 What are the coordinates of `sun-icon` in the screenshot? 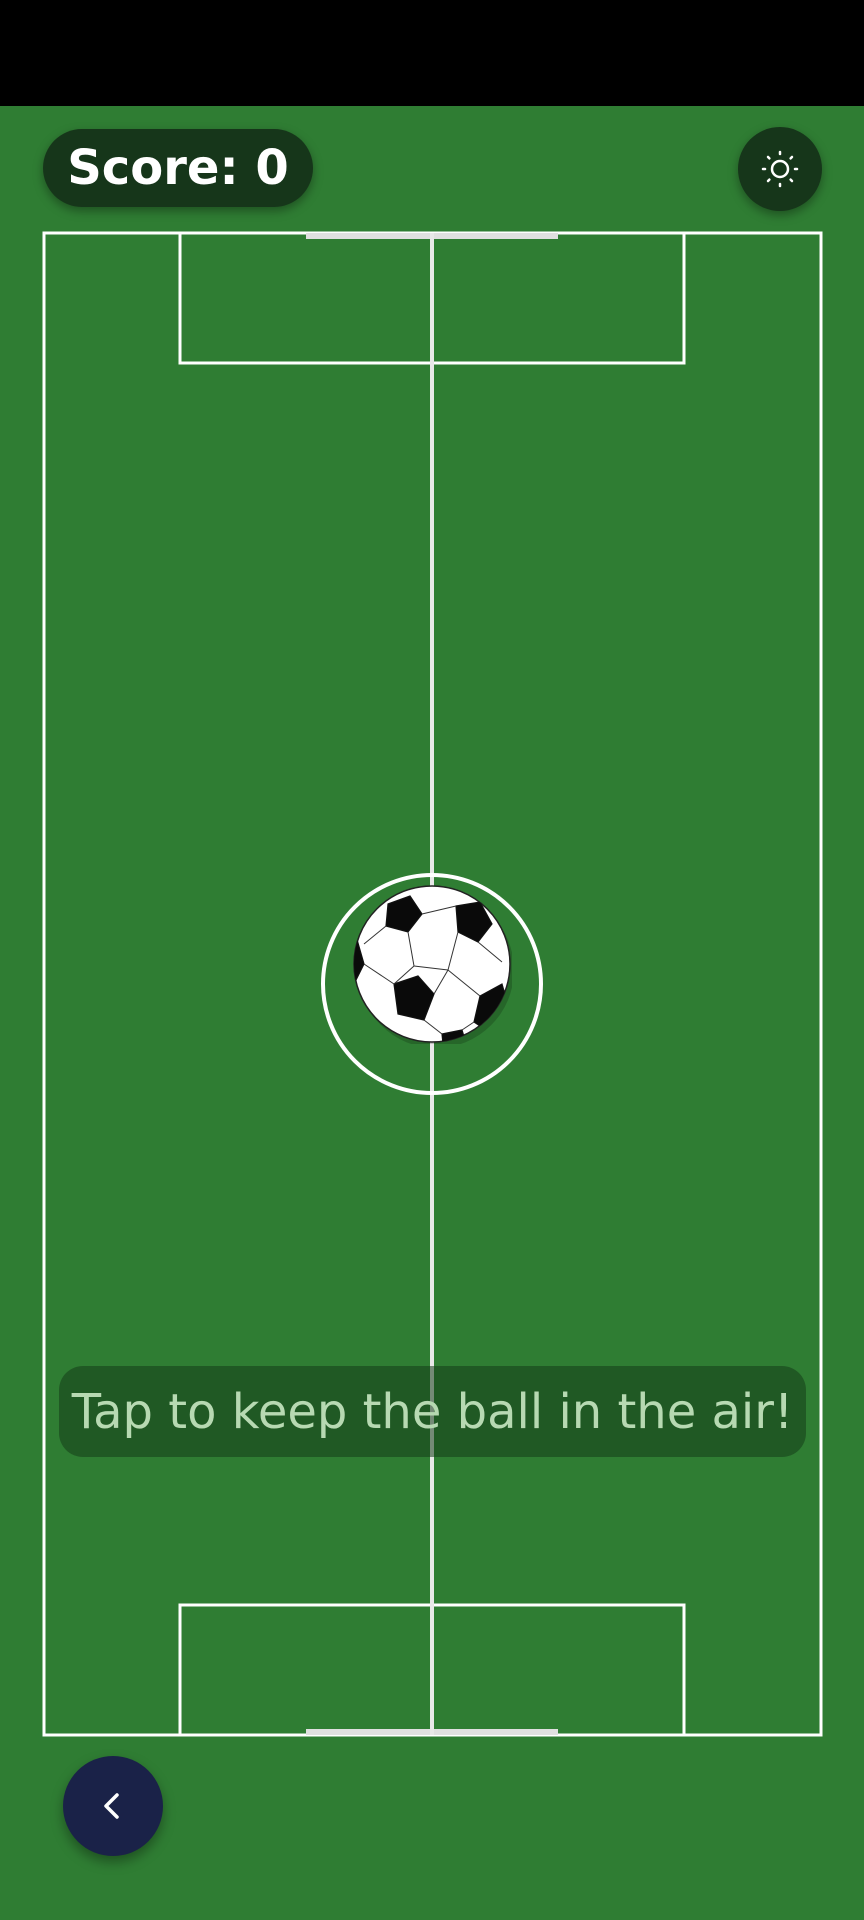 It's located at (780, 169).